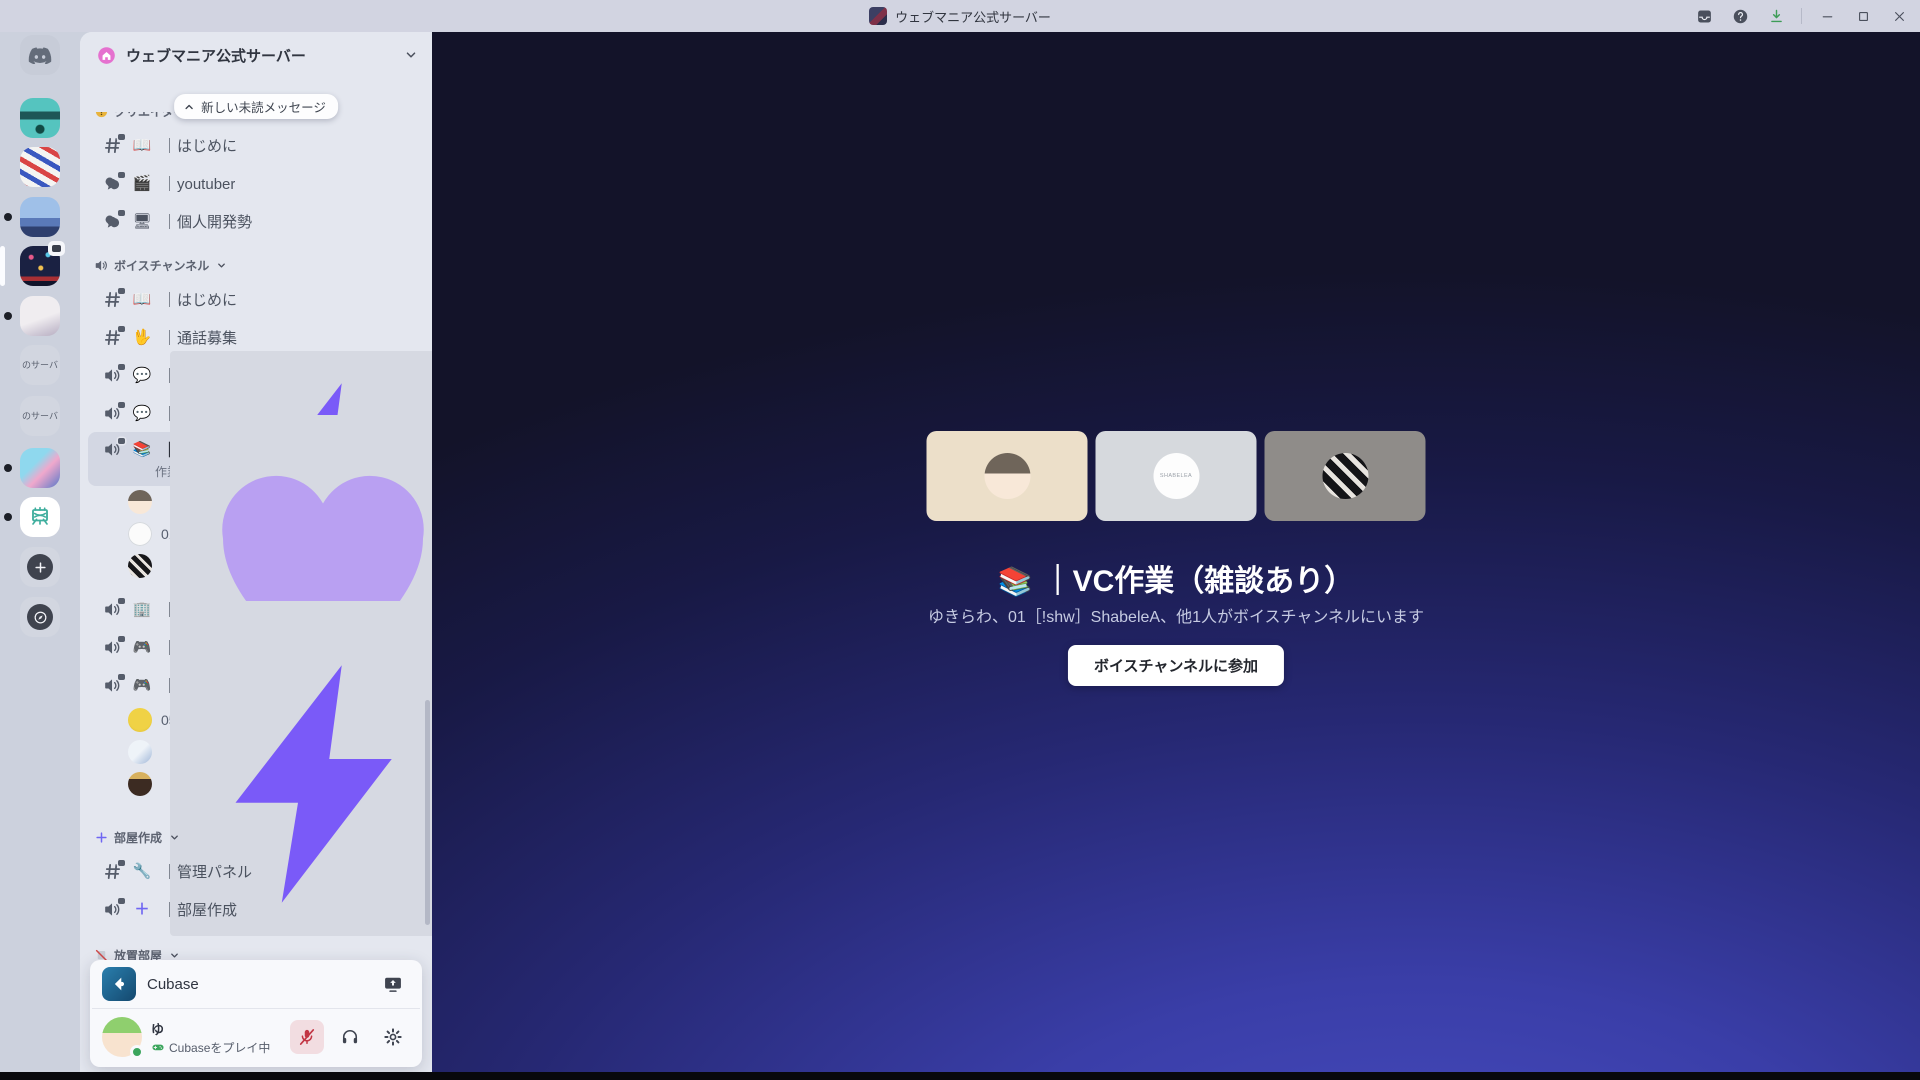 This screenshot has width=1920, height=1080. I want to click on user-status-text: Cubaseをプレイ中, so click(220, 1047).